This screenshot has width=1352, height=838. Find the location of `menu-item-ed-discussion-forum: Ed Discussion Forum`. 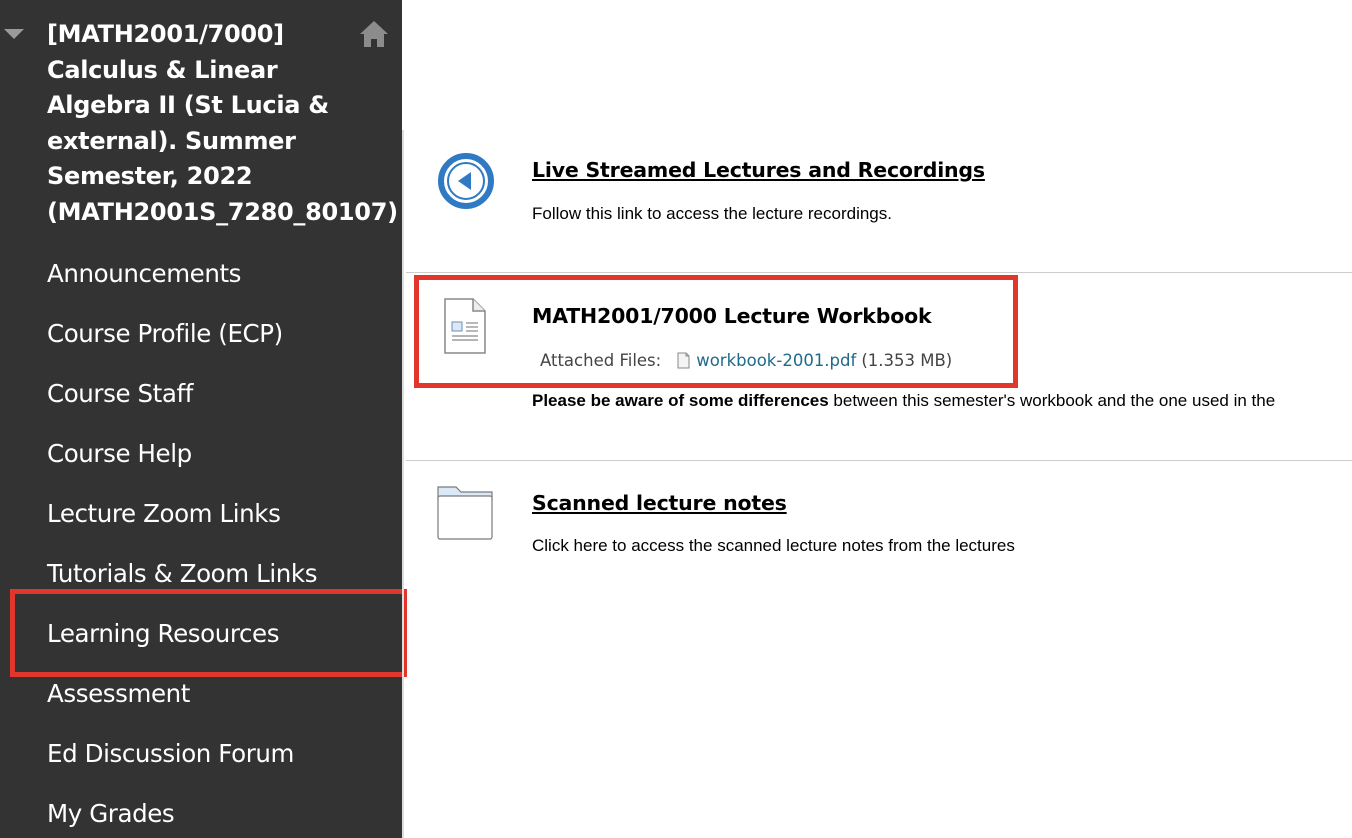

menu-item-ed-discussion-forum: Ed Discussion Forum is located at coordinates (201, 754).